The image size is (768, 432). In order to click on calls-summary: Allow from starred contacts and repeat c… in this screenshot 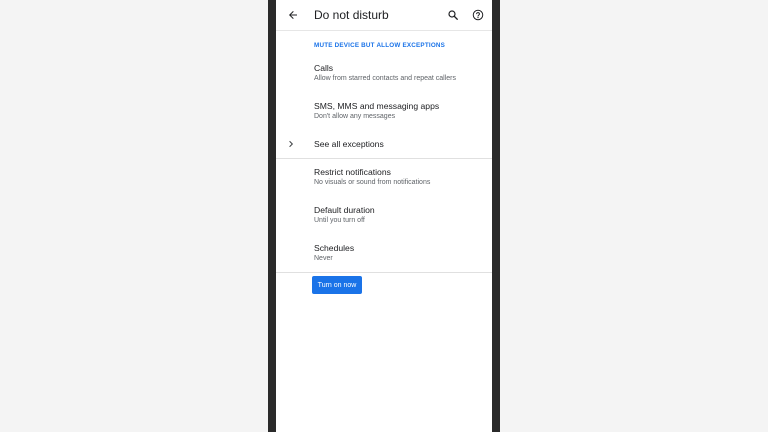, I will do `click(385, 78)`.